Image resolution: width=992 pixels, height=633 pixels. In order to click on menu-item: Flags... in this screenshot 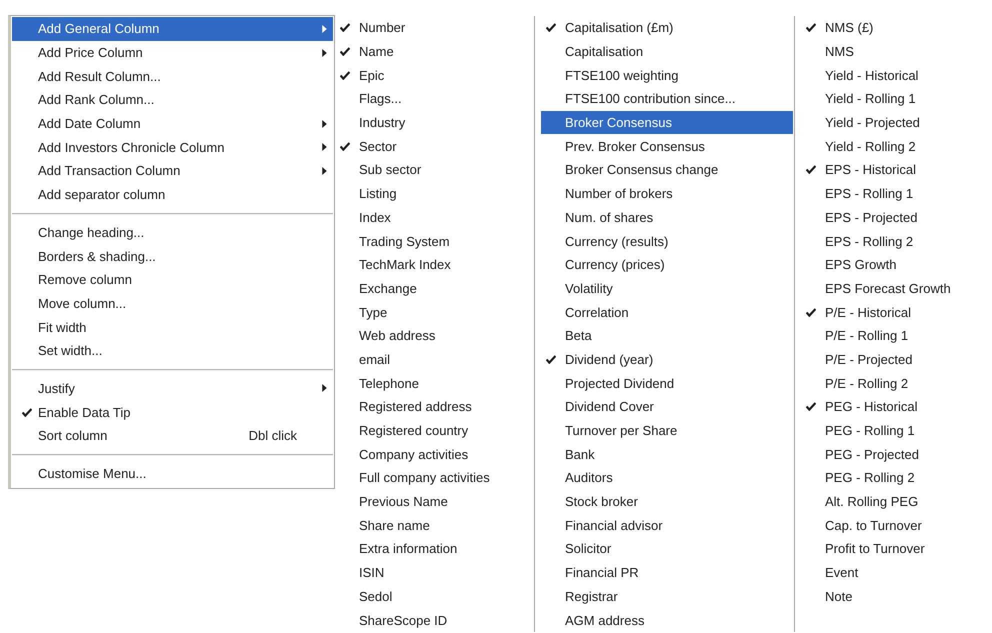, I will do `click(434, 99)`.